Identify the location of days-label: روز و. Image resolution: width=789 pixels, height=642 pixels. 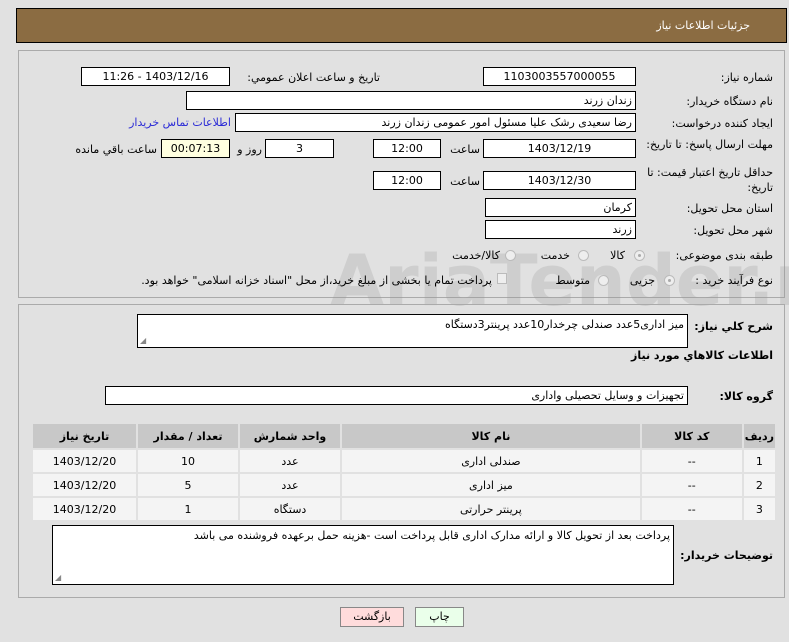
(249, 149).